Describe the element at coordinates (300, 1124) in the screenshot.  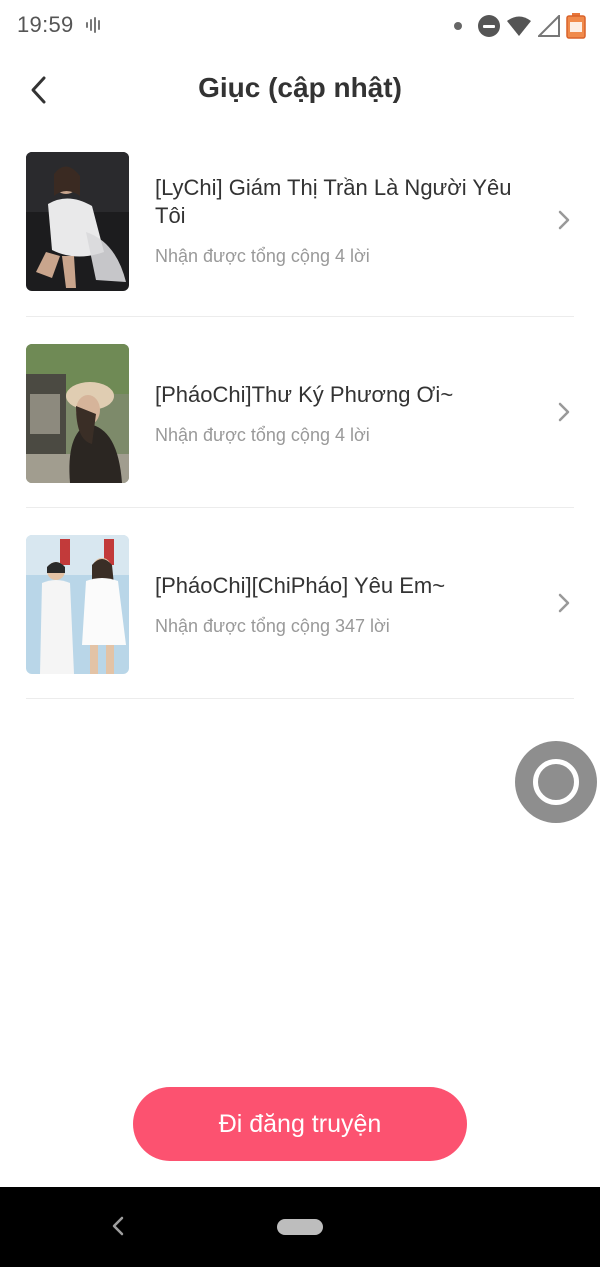
I see `post-story-button: Đi đăng truyện` at that location.